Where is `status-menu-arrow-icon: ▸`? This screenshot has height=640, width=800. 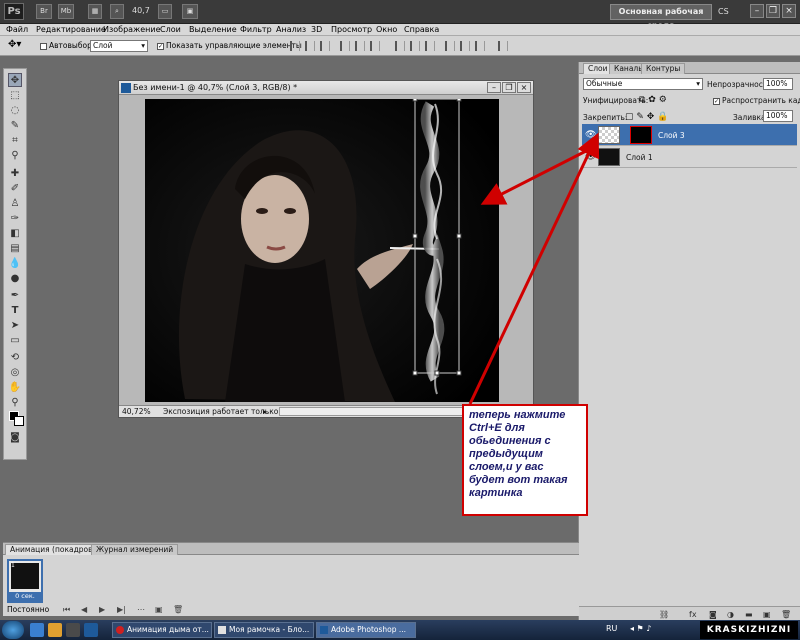
status-menu-arrow-icon: ▸ is located at coordinates (265, 411).